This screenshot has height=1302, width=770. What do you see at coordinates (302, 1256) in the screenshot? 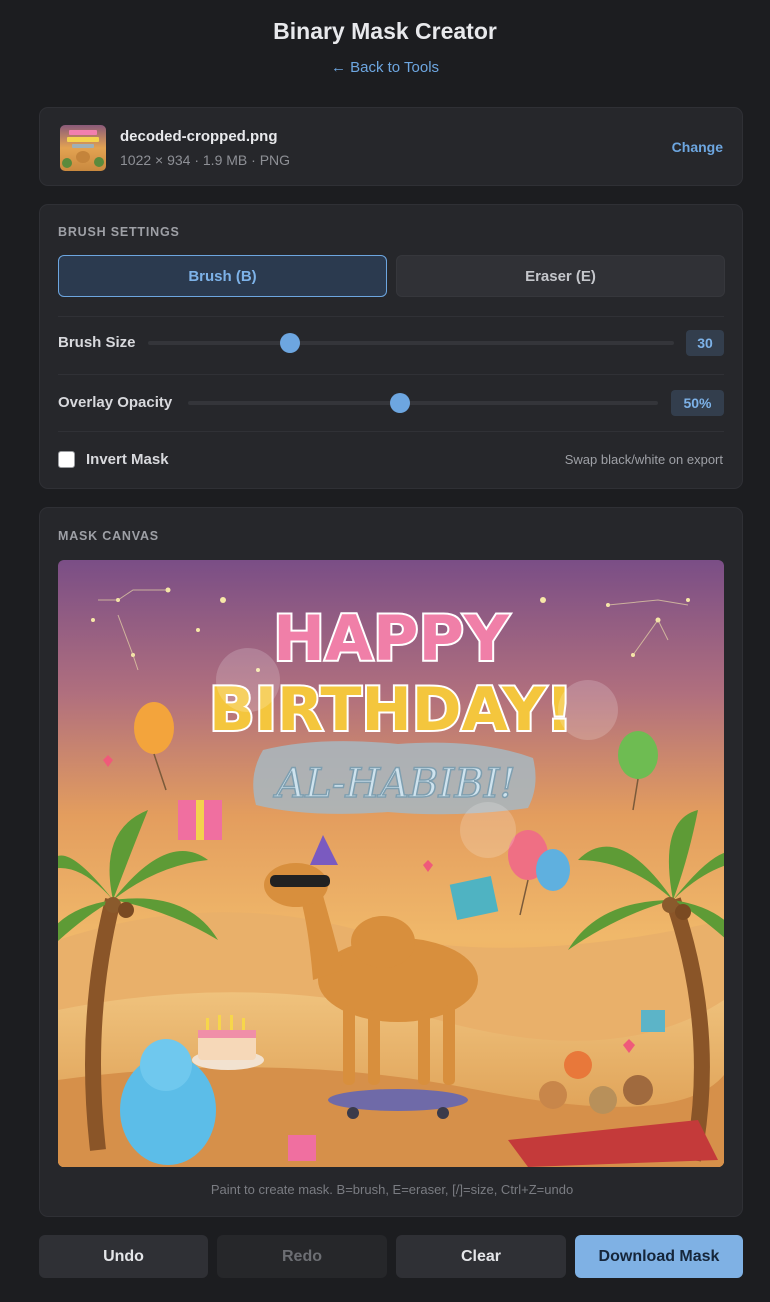
I see `redo-button: Redo` at bounding box center [302, 1256].